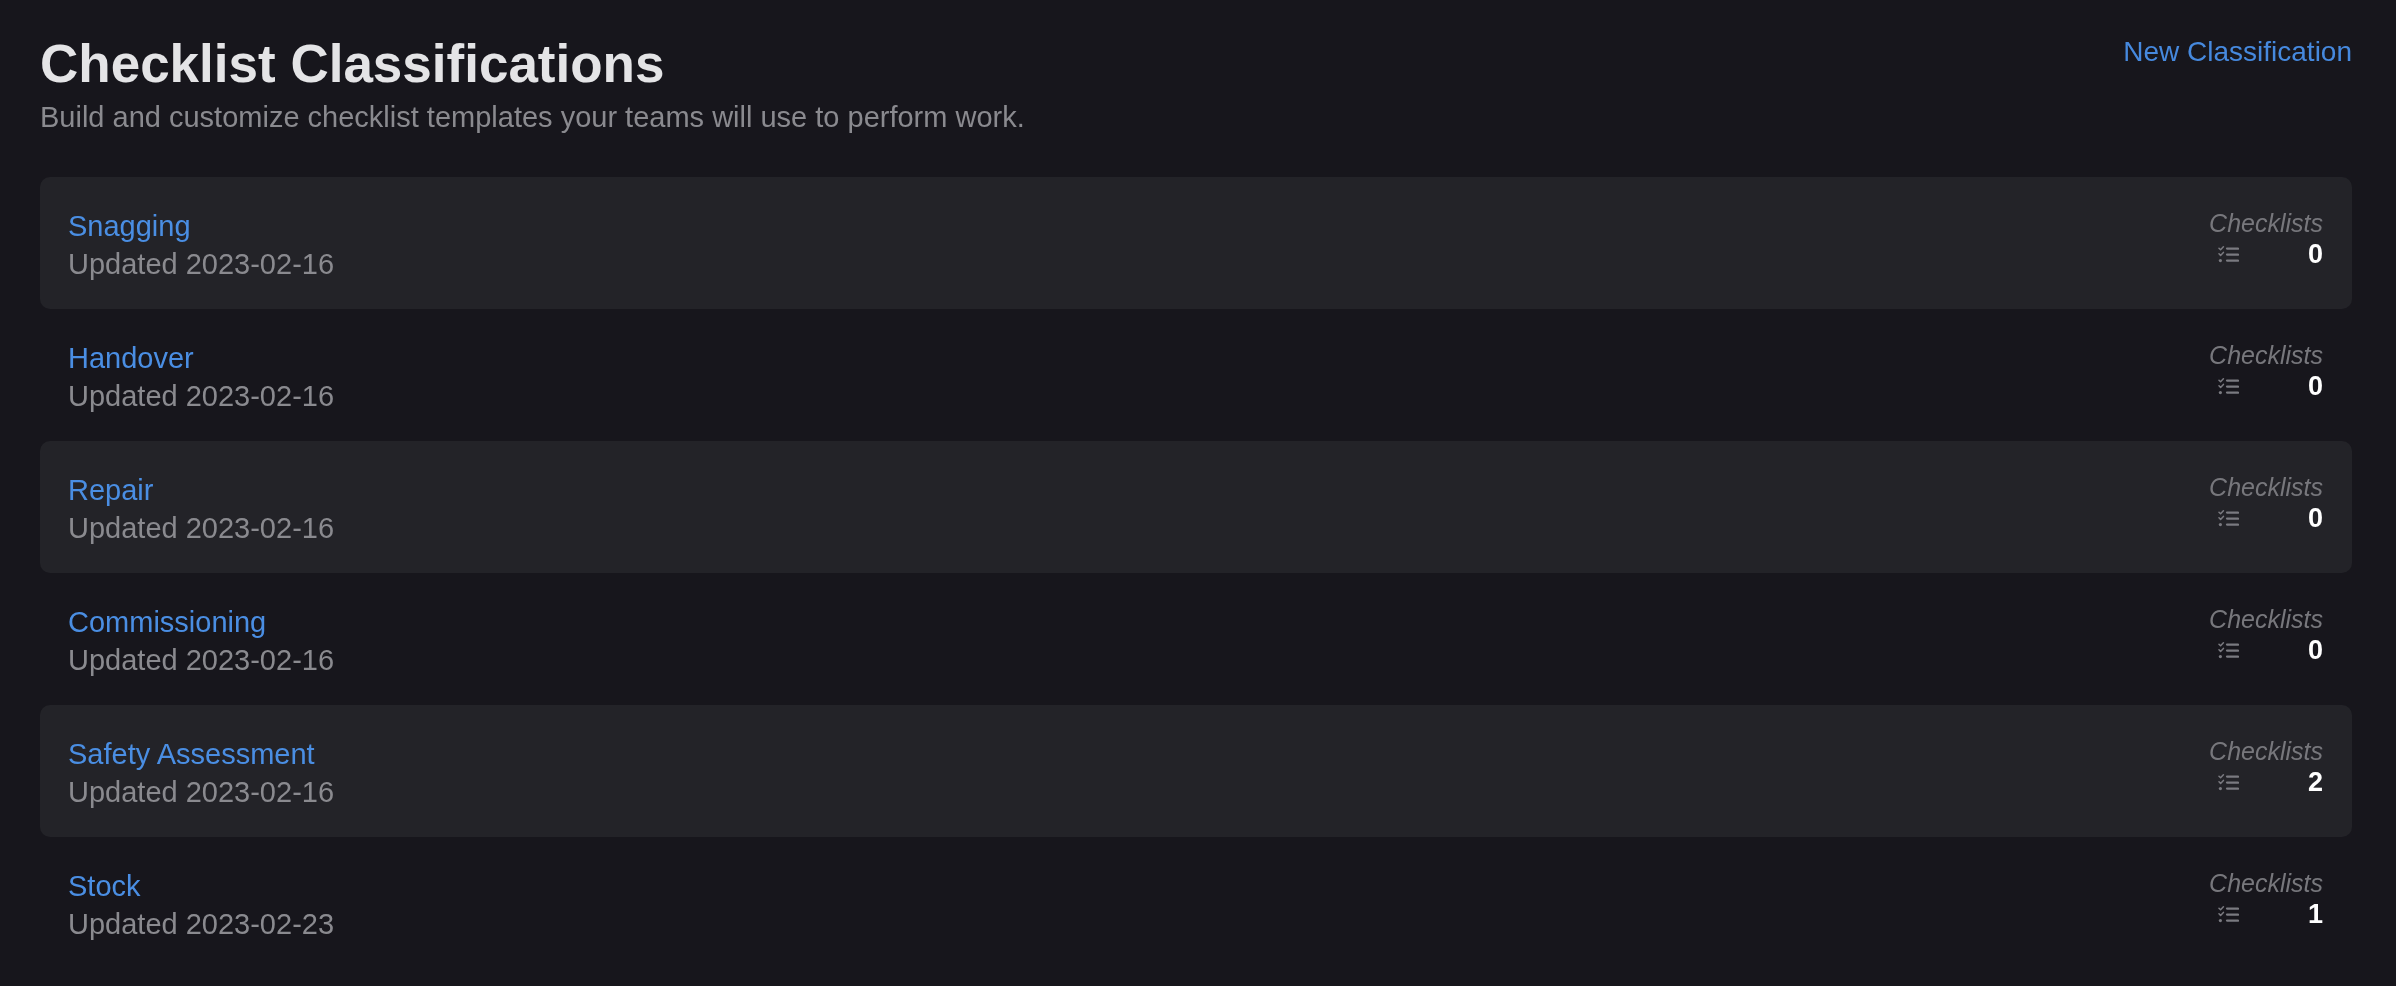 The width and height of the screenshot is (2396, 986). Describe the element at coordinates (191, 754) in the screenshot. I see `classification-link: Safety Assessment` at that location.